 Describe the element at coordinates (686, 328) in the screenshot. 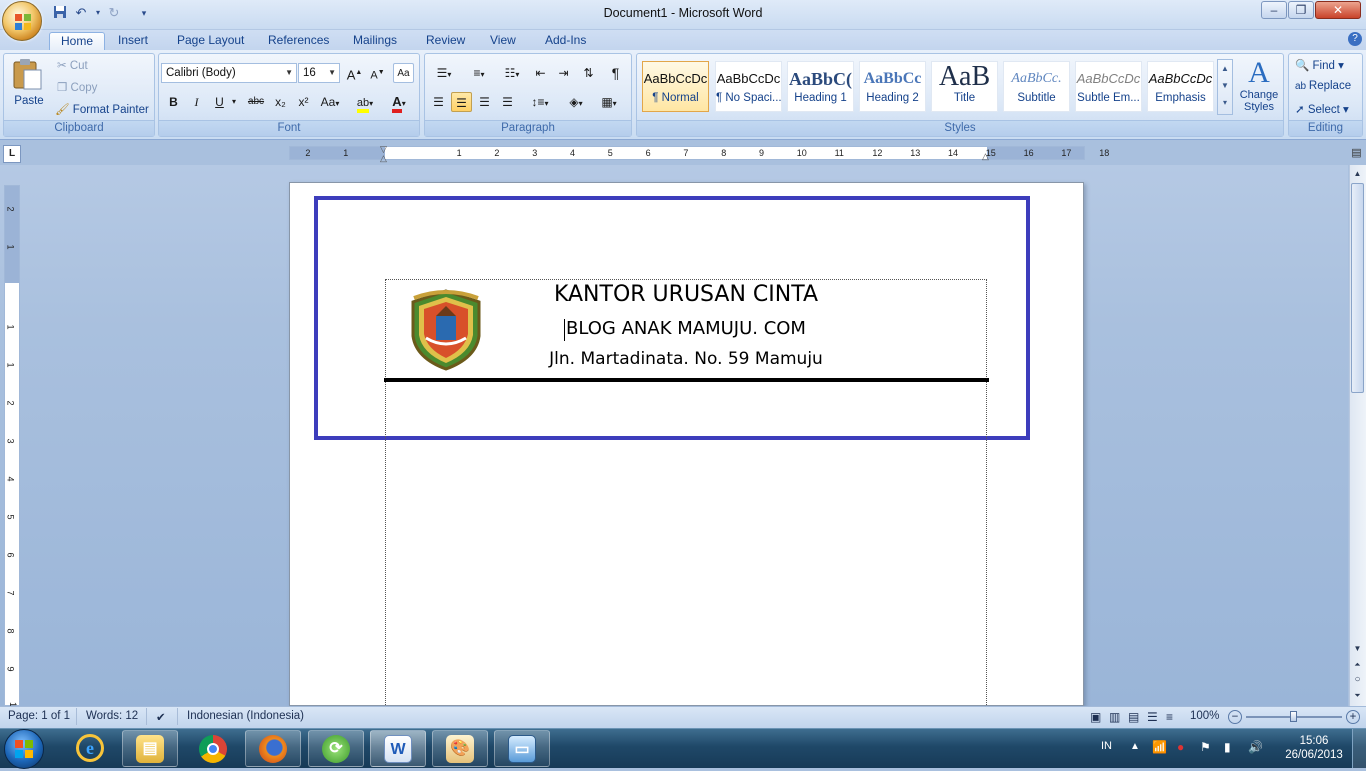

I see `blog-name-text: BLOG ANAK MAMUJU. COM` at that location.